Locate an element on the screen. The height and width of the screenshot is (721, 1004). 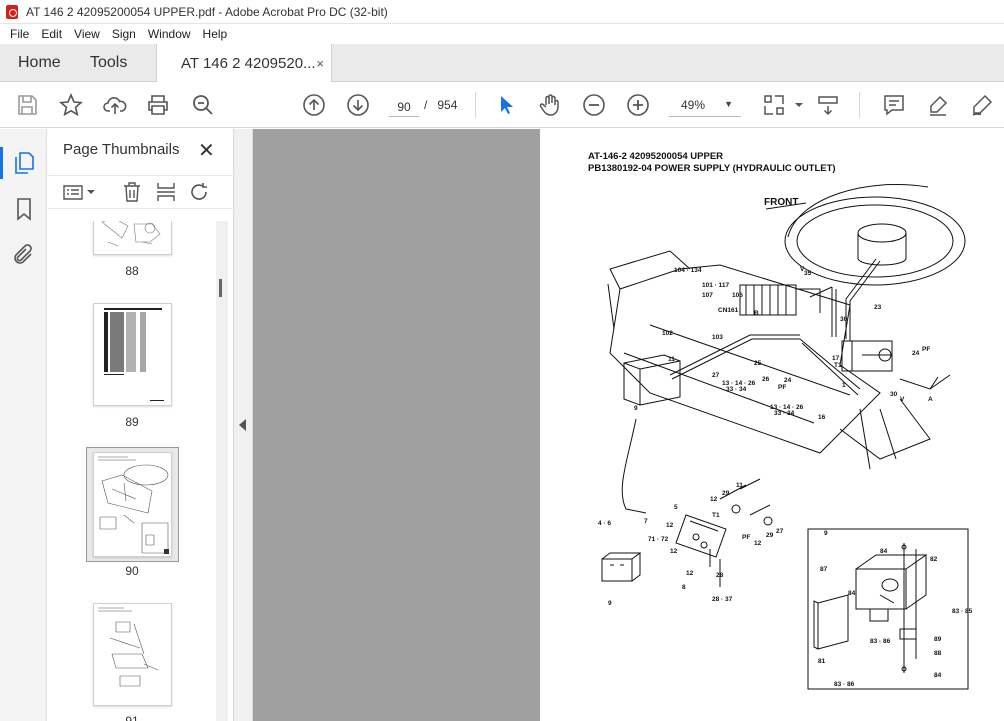
tab-bar: Home Tools AT 146 2 4209520... × is located at coordinates (502, 63).